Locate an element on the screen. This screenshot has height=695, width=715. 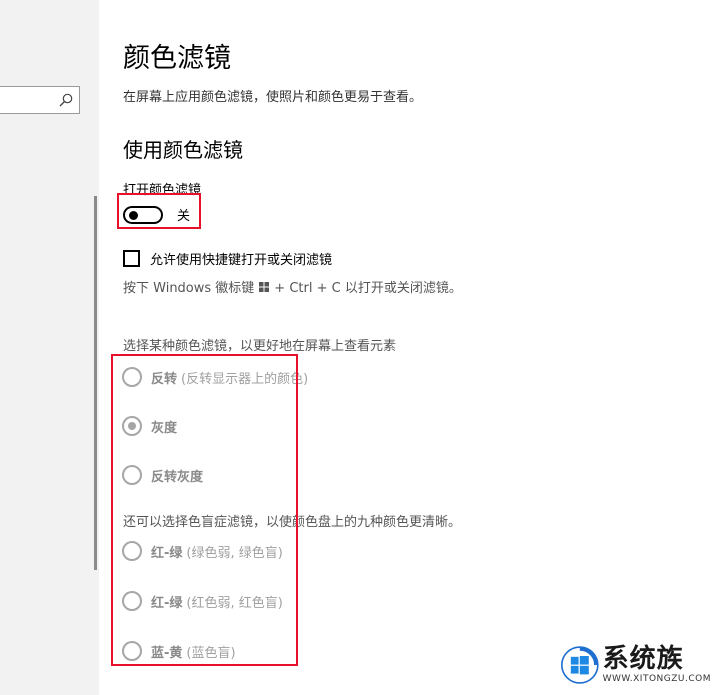
shortcut-hint: 按下 Windows 徽标键 + Ctrl + C 以打开或关闭滤镜。 is located at coordinates (292, 286).